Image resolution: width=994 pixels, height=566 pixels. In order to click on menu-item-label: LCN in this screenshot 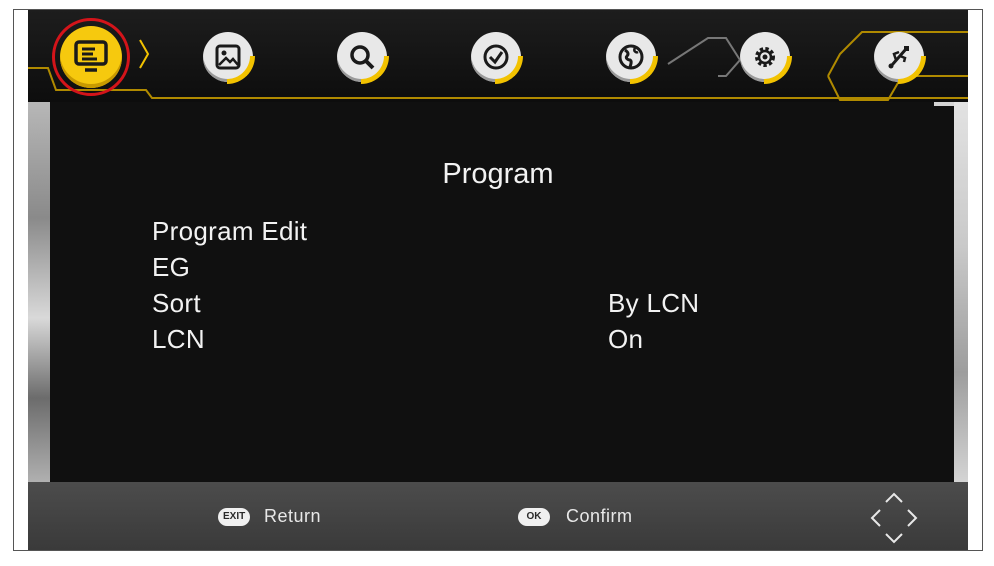, I will do `click(178, 339)`.